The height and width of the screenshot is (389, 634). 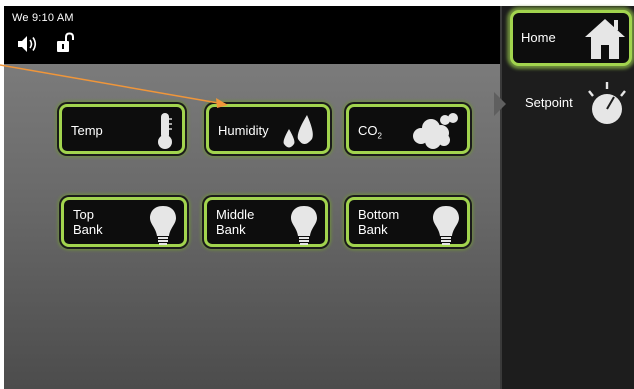 What do you see at coordinates (300, 132) in the screenshot?
I see `droplets-icon` at bounding box center [300, 132].